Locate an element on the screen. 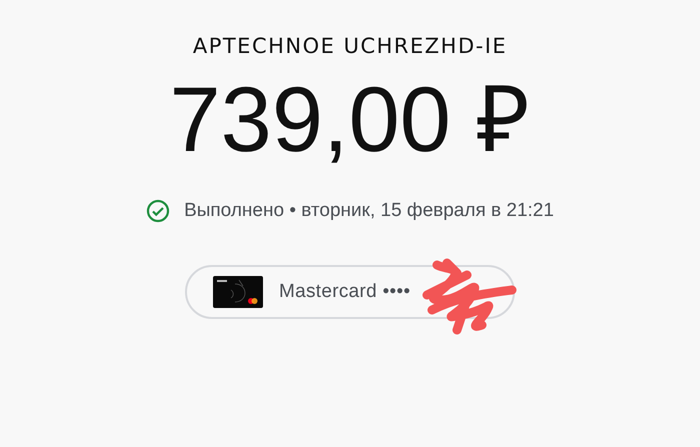 The height and width of the screenshot is (447, 700). card-icon is located at coordinates (238, 292).